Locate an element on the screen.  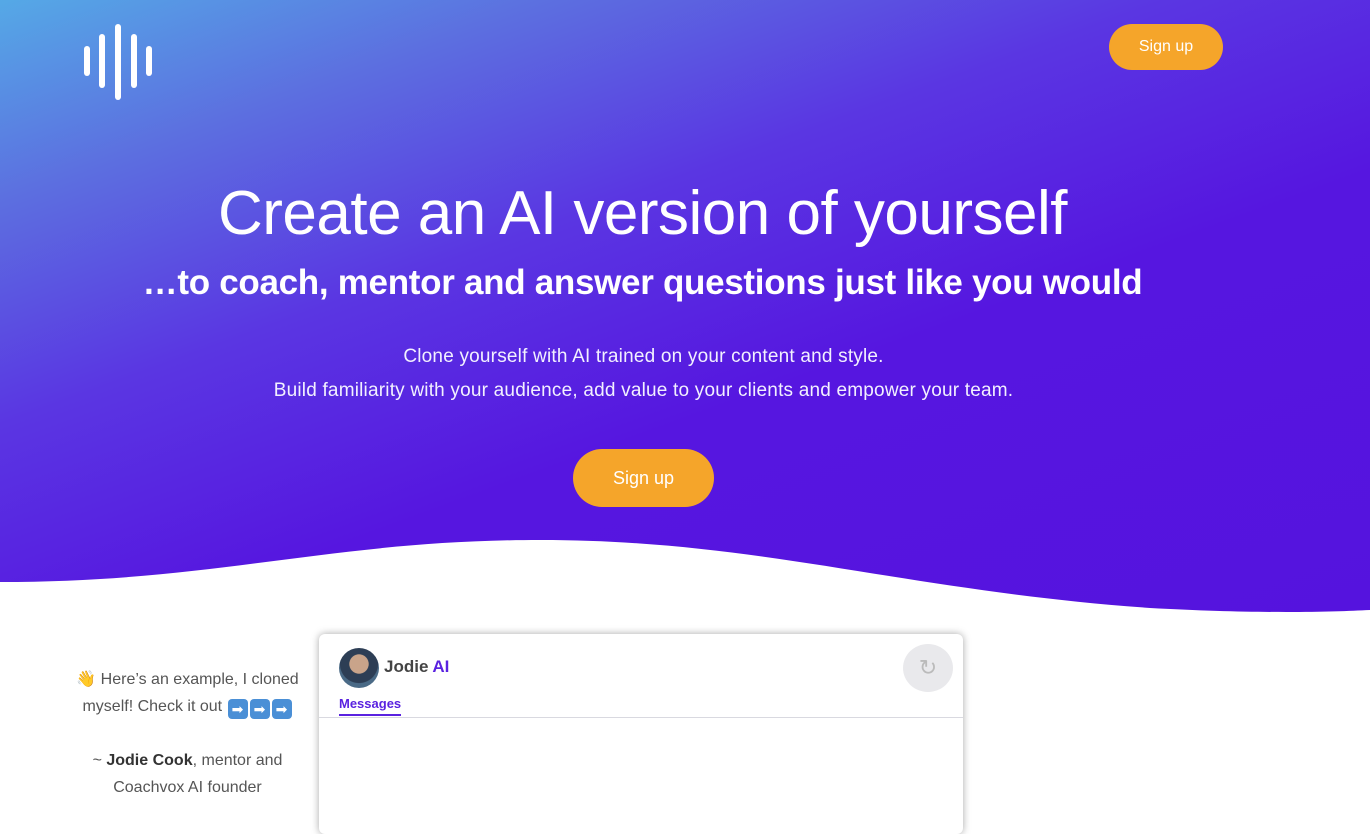
chat-ai-label: AI is located at coordinates (441, 666).